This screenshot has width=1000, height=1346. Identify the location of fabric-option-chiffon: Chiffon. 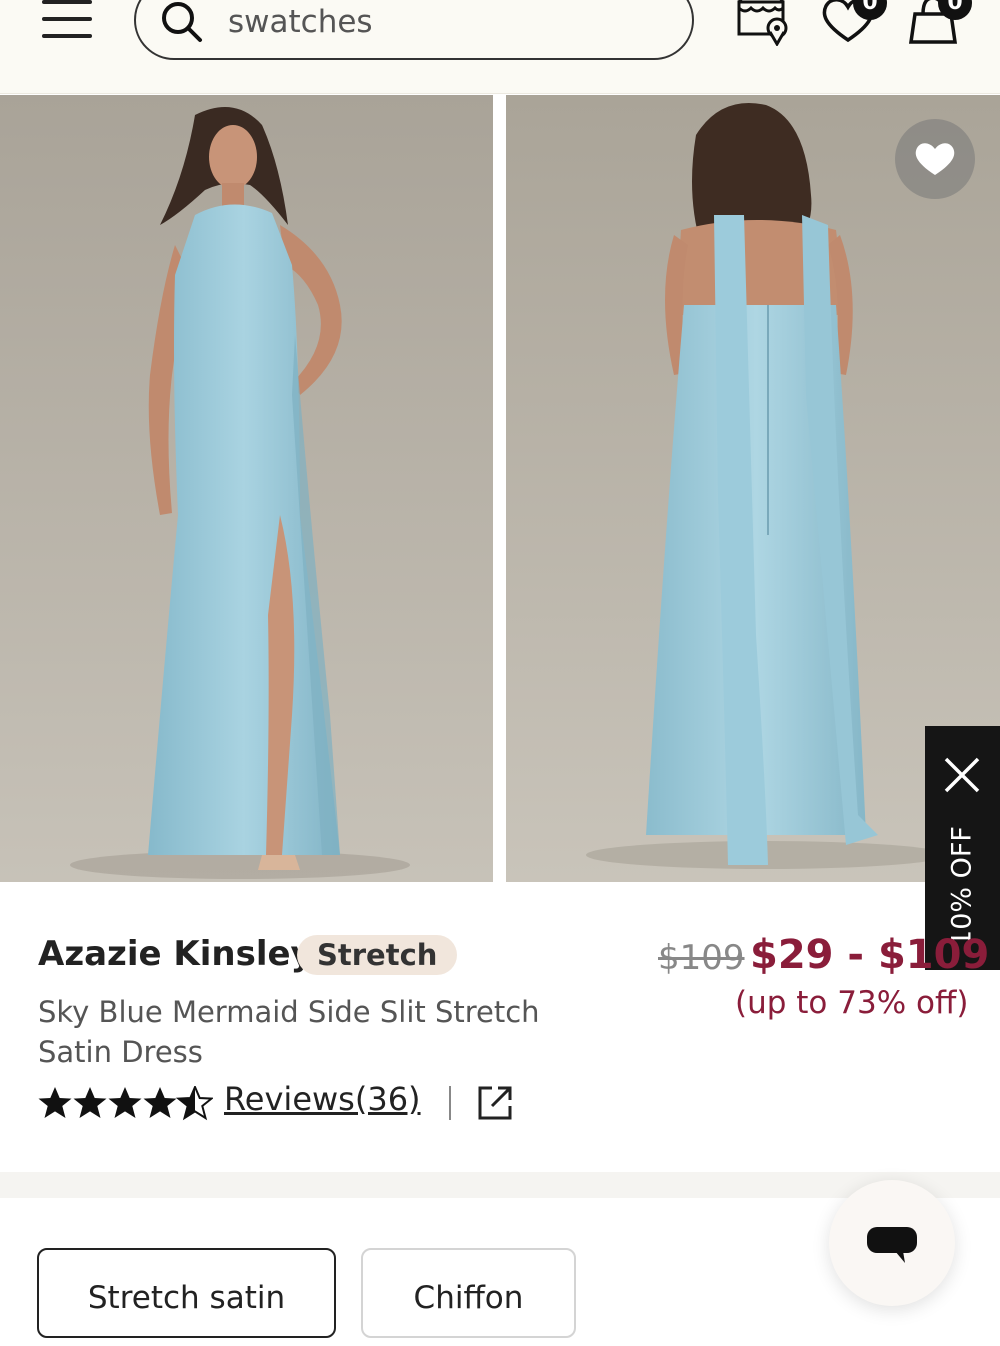
(468, 1293).